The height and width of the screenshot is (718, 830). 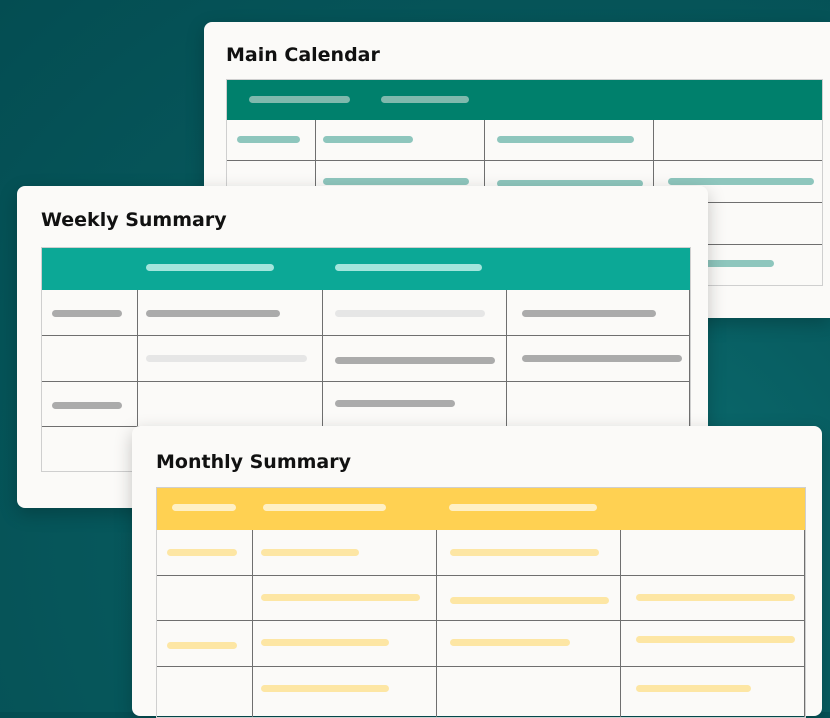 What do you see at coordinates (303, 55) in the screenshot?
I see `main-calendar-title: Main Calendar` at bounding box center [303, 55].